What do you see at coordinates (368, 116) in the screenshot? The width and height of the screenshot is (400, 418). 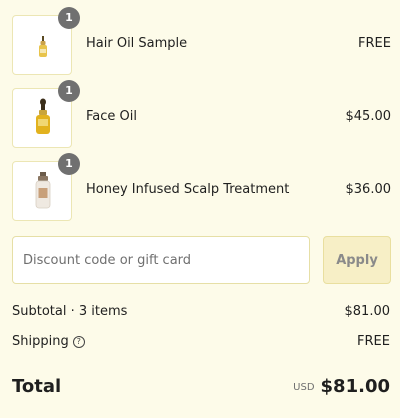 I see `product-price: $45.00` at bounding box center [368, 116].